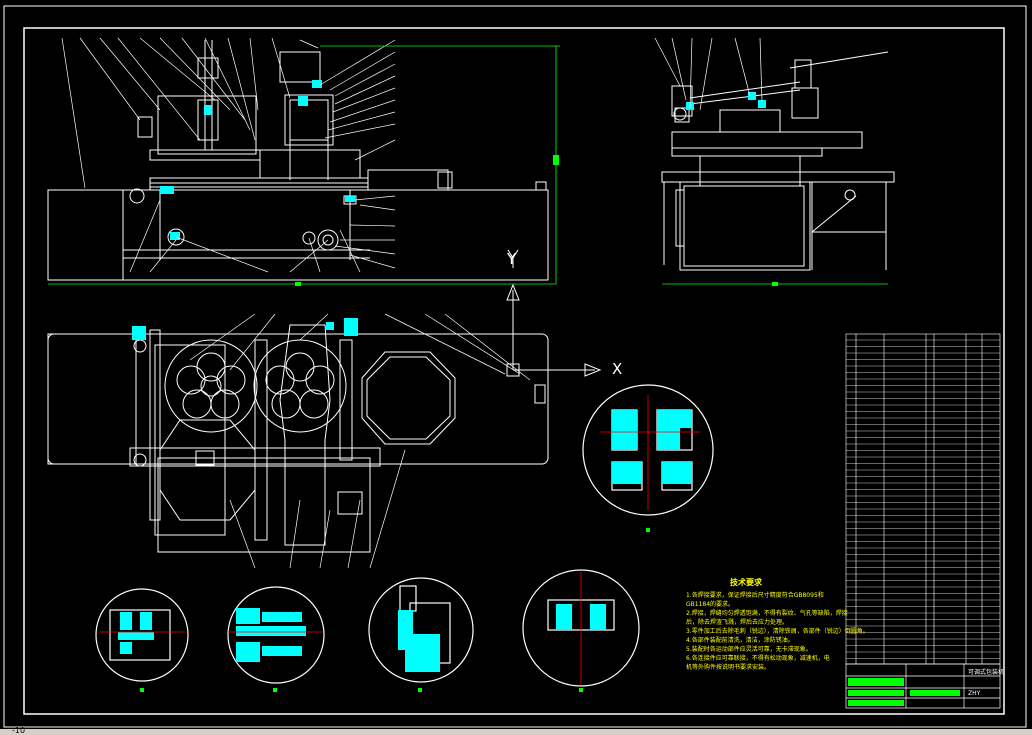 This screenshot has width=1032, height=735. I want to click on parts-list-rows, so click(923, 499).